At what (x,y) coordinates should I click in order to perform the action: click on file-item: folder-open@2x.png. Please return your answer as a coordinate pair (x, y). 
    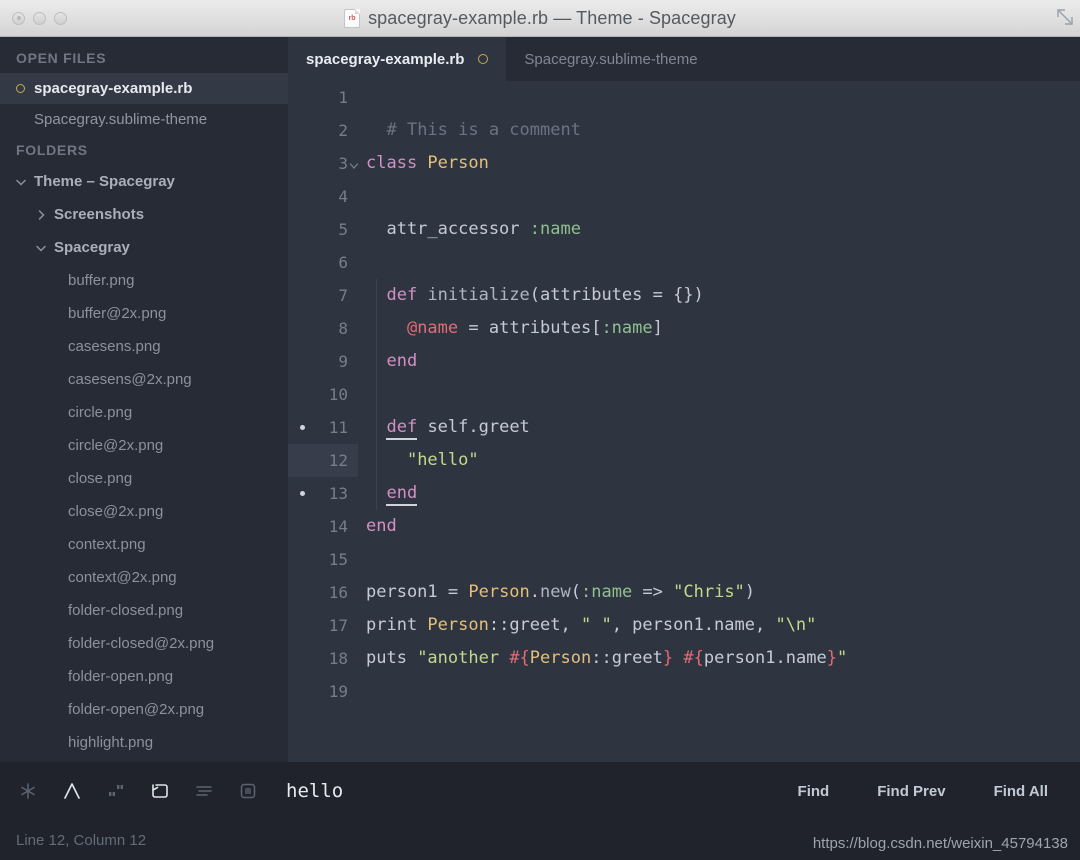
    Looking at the image, I should click on (144, 709).